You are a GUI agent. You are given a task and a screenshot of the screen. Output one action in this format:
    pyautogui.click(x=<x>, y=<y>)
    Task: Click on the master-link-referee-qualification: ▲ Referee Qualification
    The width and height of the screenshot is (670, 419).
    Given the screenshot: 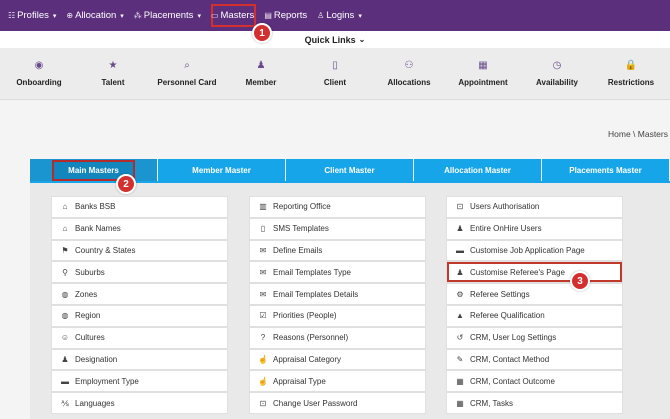 What is the action you would take?
    pyautogui.click(x=534, y=315)
    